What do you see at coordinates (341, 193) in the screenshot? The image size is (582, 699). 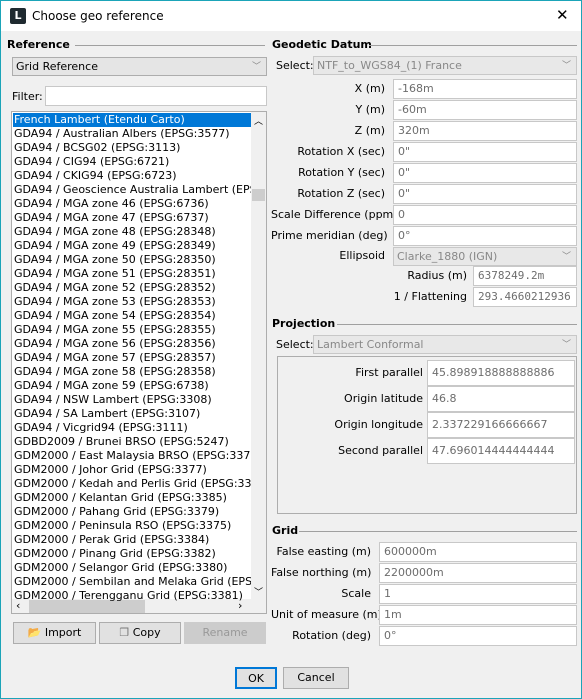 I see `datum-field-label: Rotation Z (sec)` at bounding box center [341, 193].